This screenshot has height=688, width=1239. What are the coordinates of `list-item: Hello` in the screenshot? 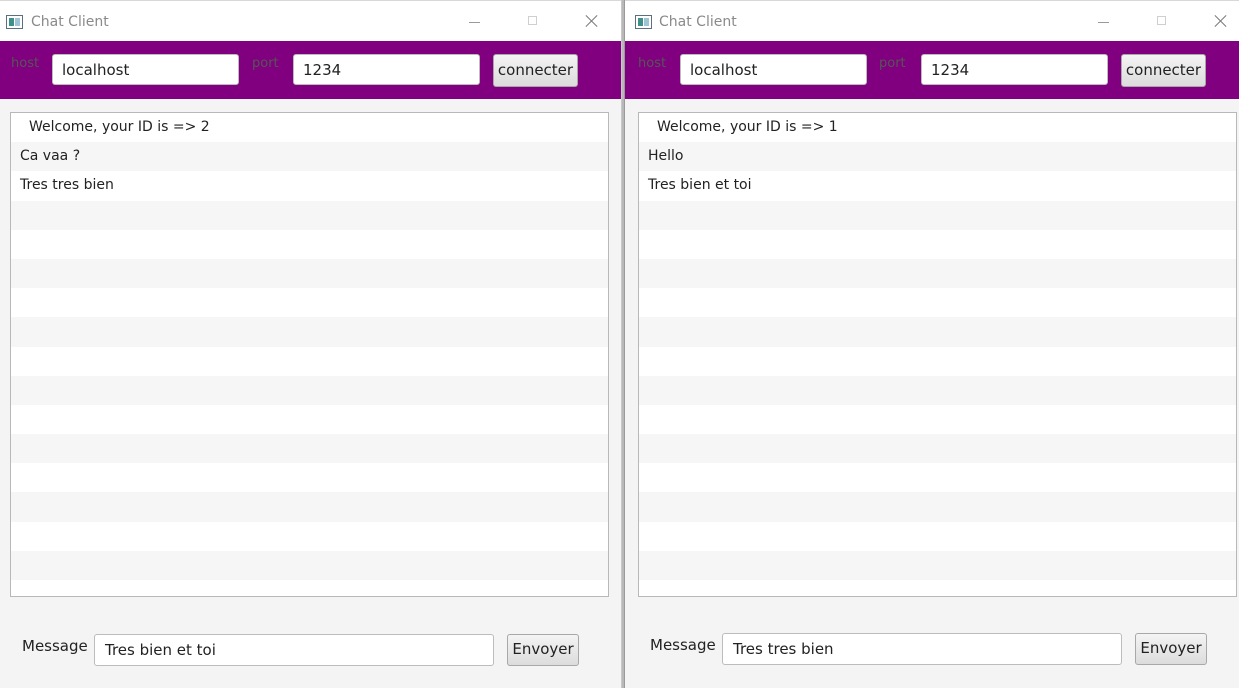 It's located at (937, 157).